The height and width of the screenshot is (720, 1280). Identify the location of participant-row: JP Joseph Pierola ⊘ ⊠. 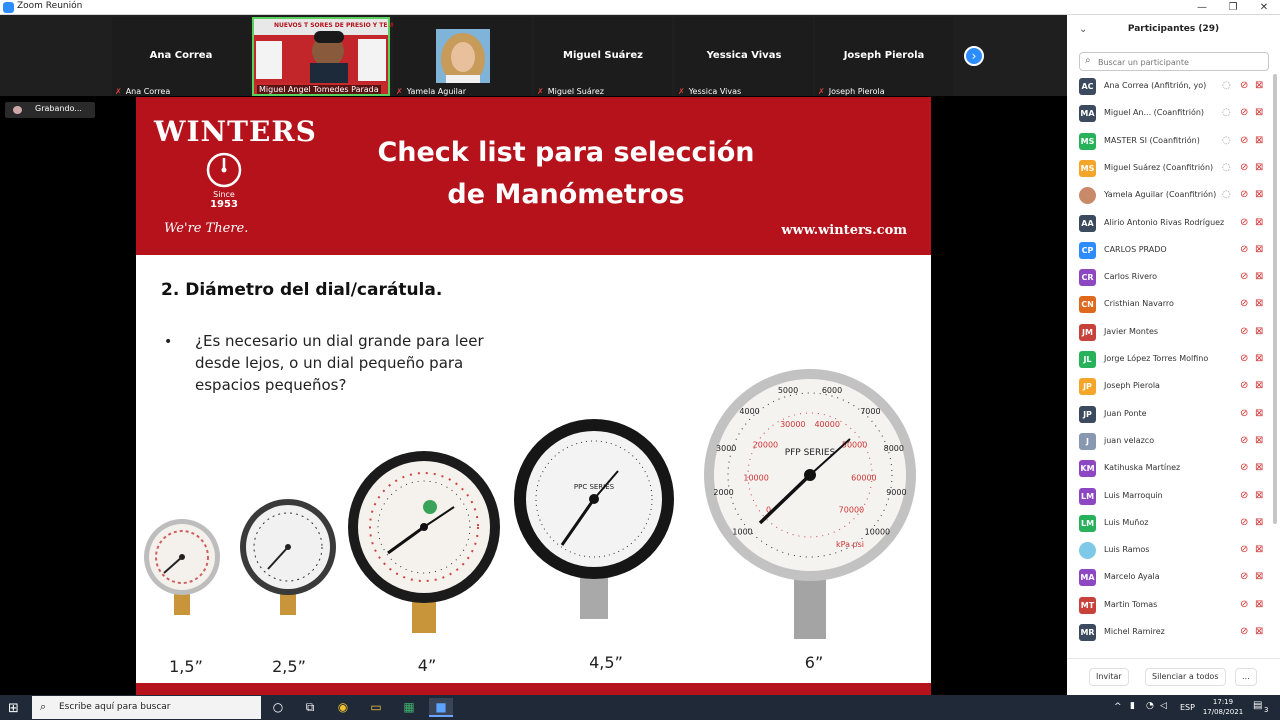
(1169, 387).